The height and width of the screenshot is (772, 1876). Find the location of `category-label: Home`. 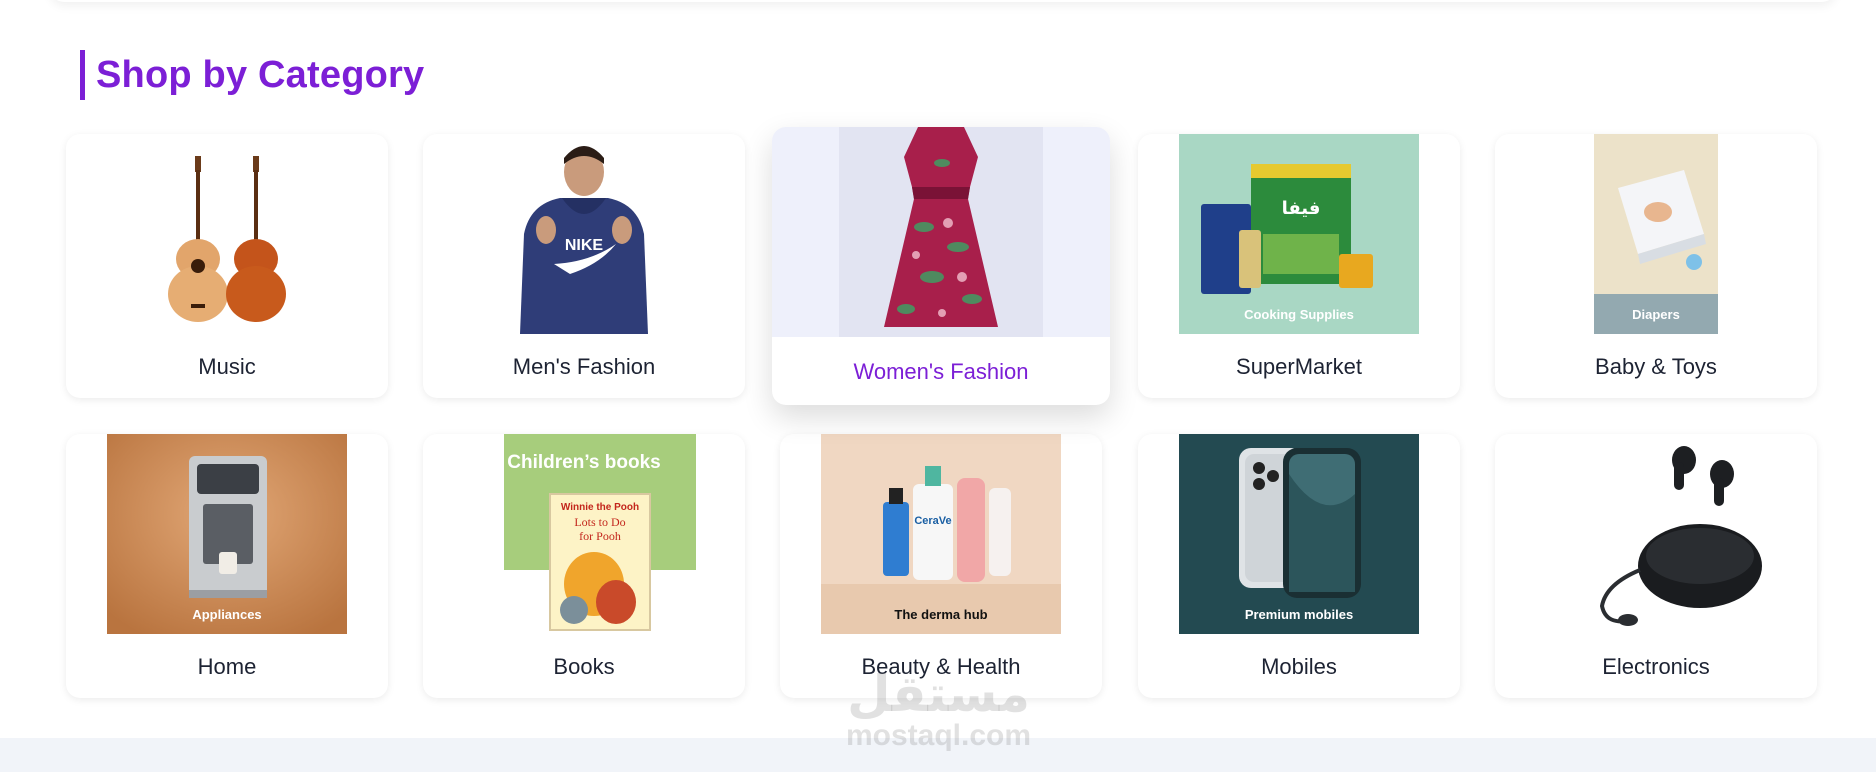

category-label: Home is located at coordinates (227, 666).